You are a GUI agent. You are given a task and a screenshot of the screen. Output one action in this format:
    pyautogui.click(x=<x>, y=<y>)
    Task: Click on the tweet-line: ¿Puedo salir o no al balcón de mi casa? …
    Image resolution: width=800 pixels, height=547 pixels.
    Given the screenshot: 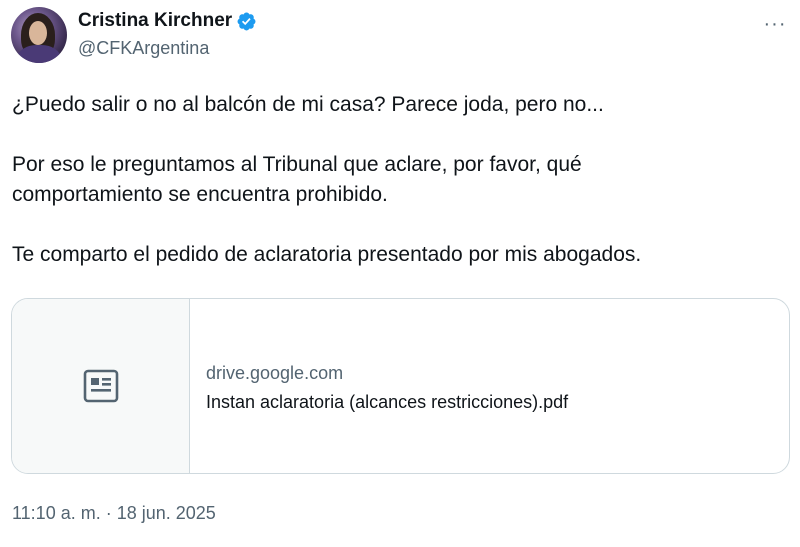 What is the action you would take?
    pyautogui.click(x=308, y=104)
    